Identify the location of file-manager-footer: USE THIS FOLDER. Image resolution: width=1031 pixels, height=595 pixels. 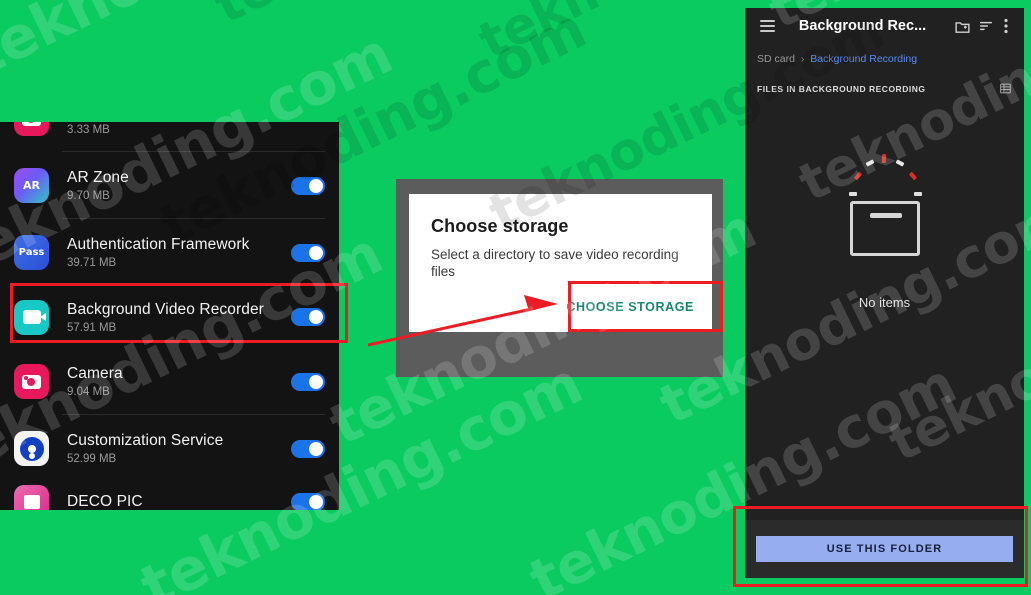
(884, 549).